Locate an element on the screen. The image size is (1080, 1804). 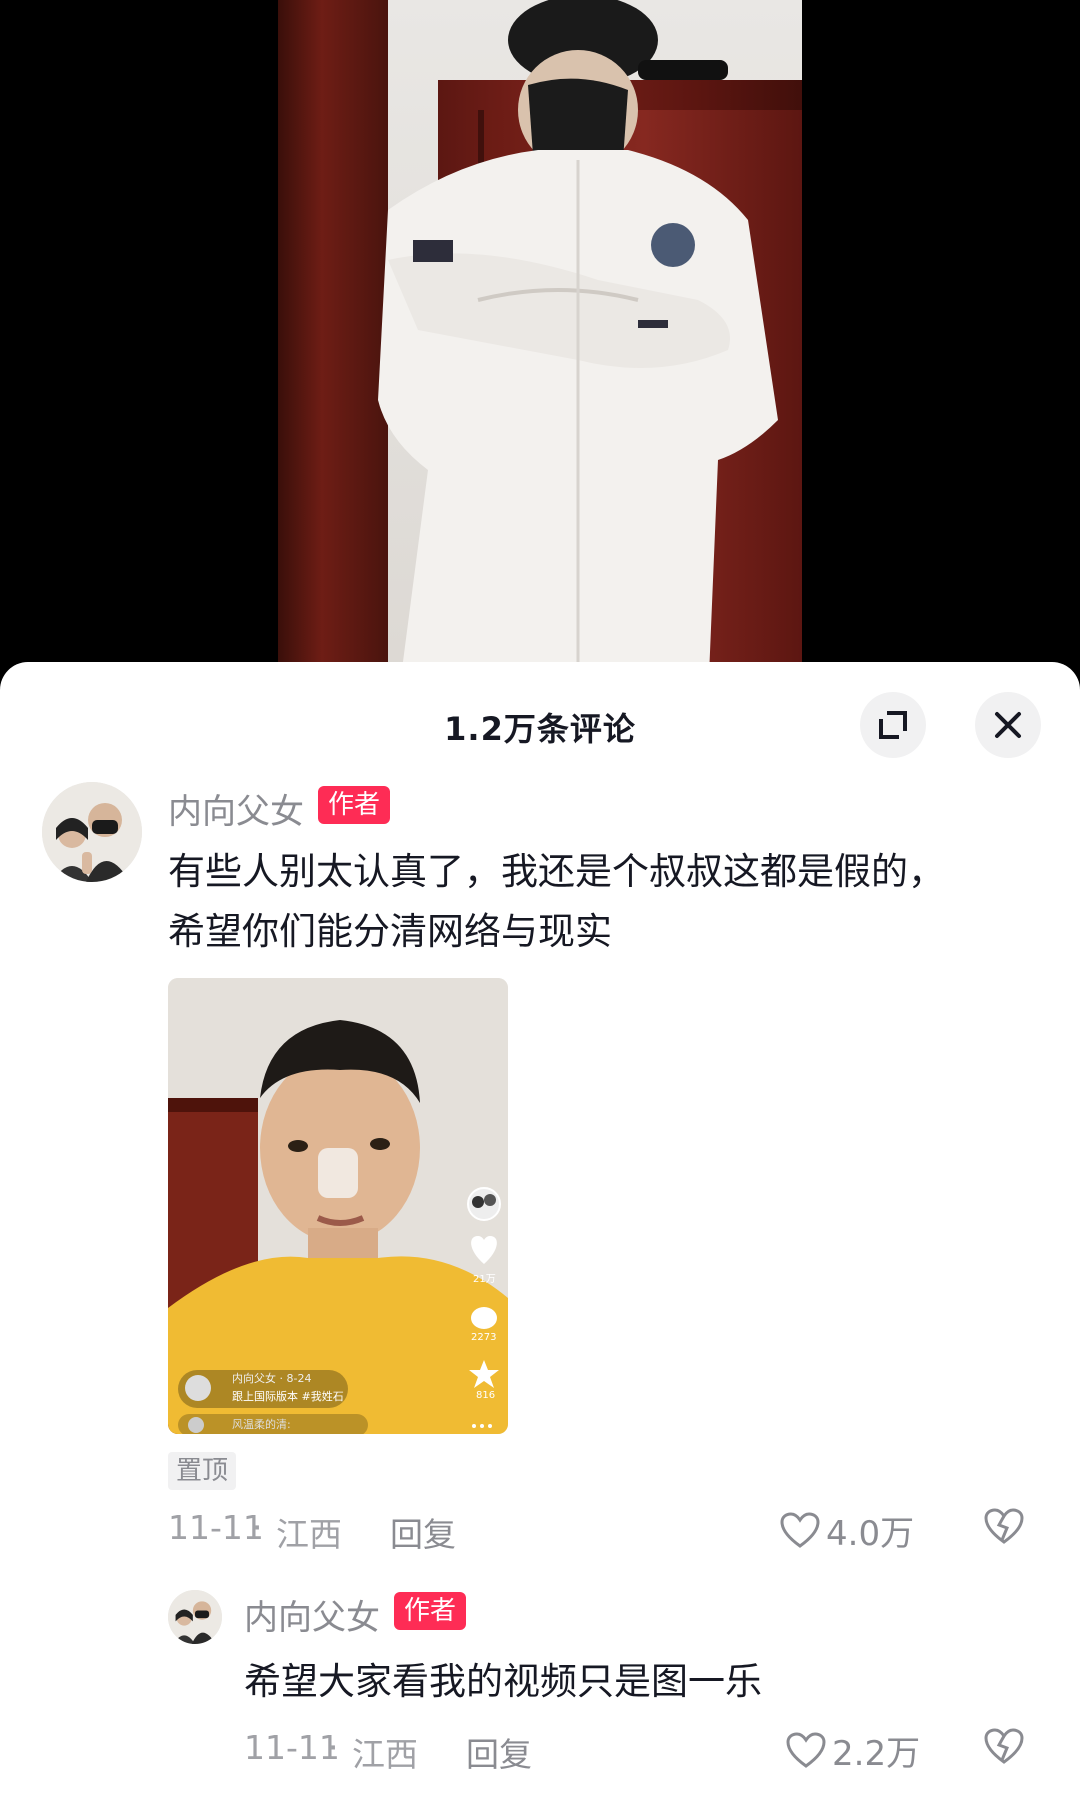
attachment-comment-preview: 风温柔的清: is located at coordinates (261, 1424).